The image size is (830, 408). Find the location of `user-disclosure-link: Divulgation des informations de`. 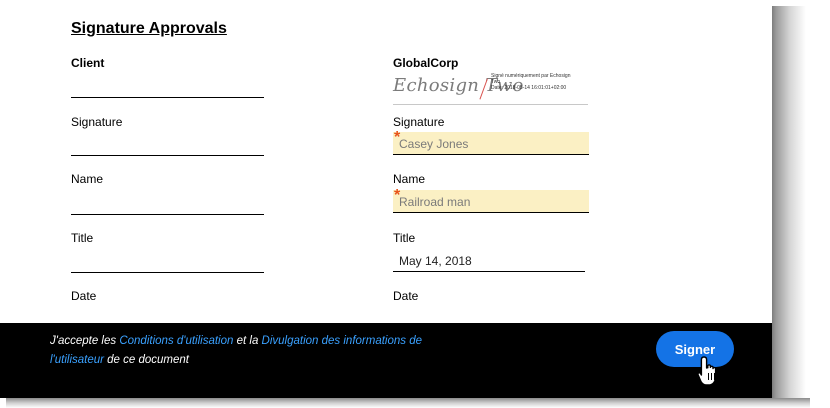

user-disclosure-link: Divulgation des informations de is located at coordinates (342, 341).